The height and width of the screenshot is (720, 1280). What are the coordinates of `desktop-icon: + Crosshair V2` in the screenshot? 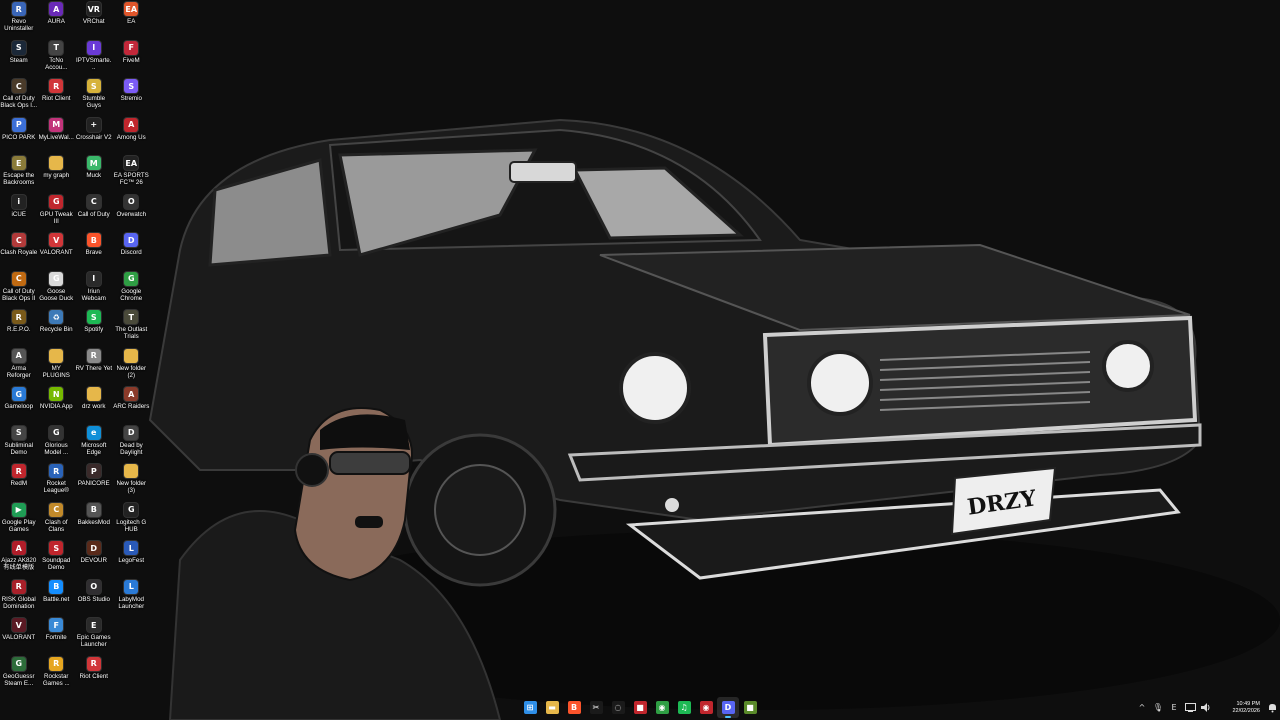 It's located at (94, 135).